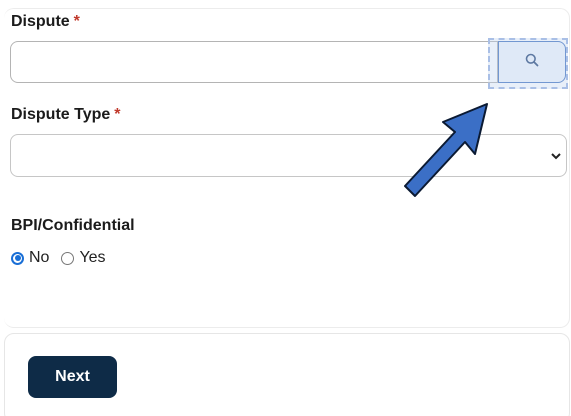  What do you see at coordinates (72, 377) in the screenshot?
I see `next-button: Next` at bounding box center [72, 377].